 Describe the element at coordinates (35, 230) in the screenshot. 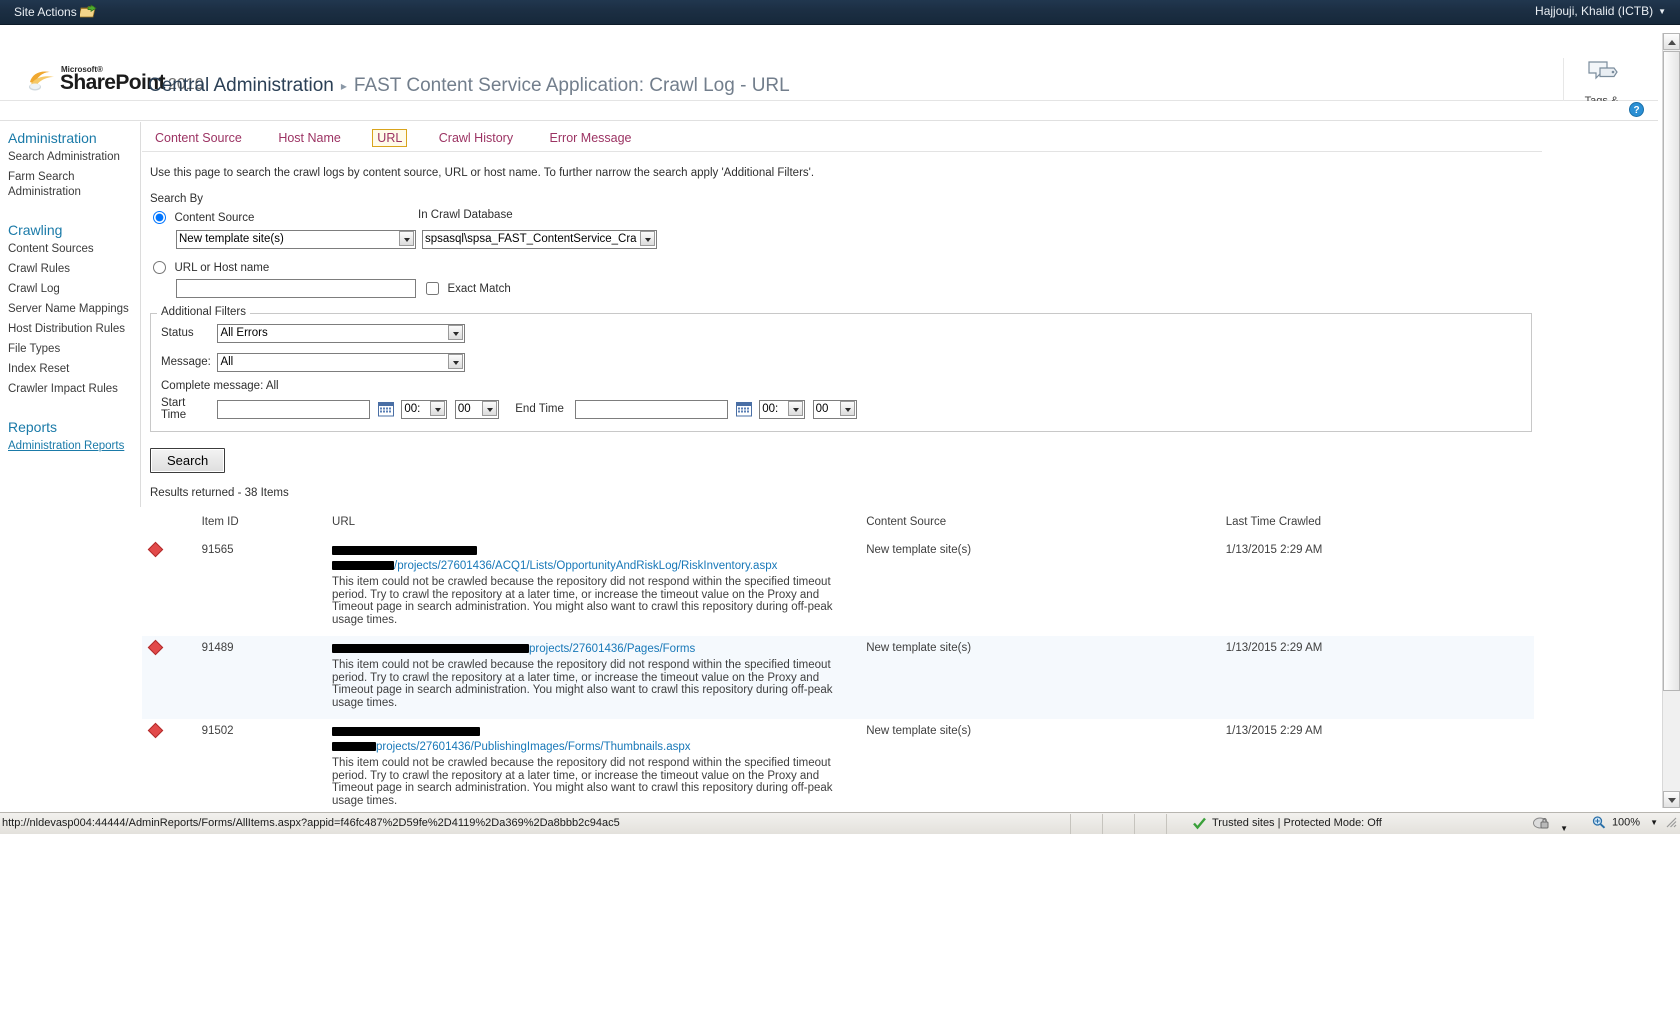

I see `nav-group-title-crawling: Crawling` at that location.